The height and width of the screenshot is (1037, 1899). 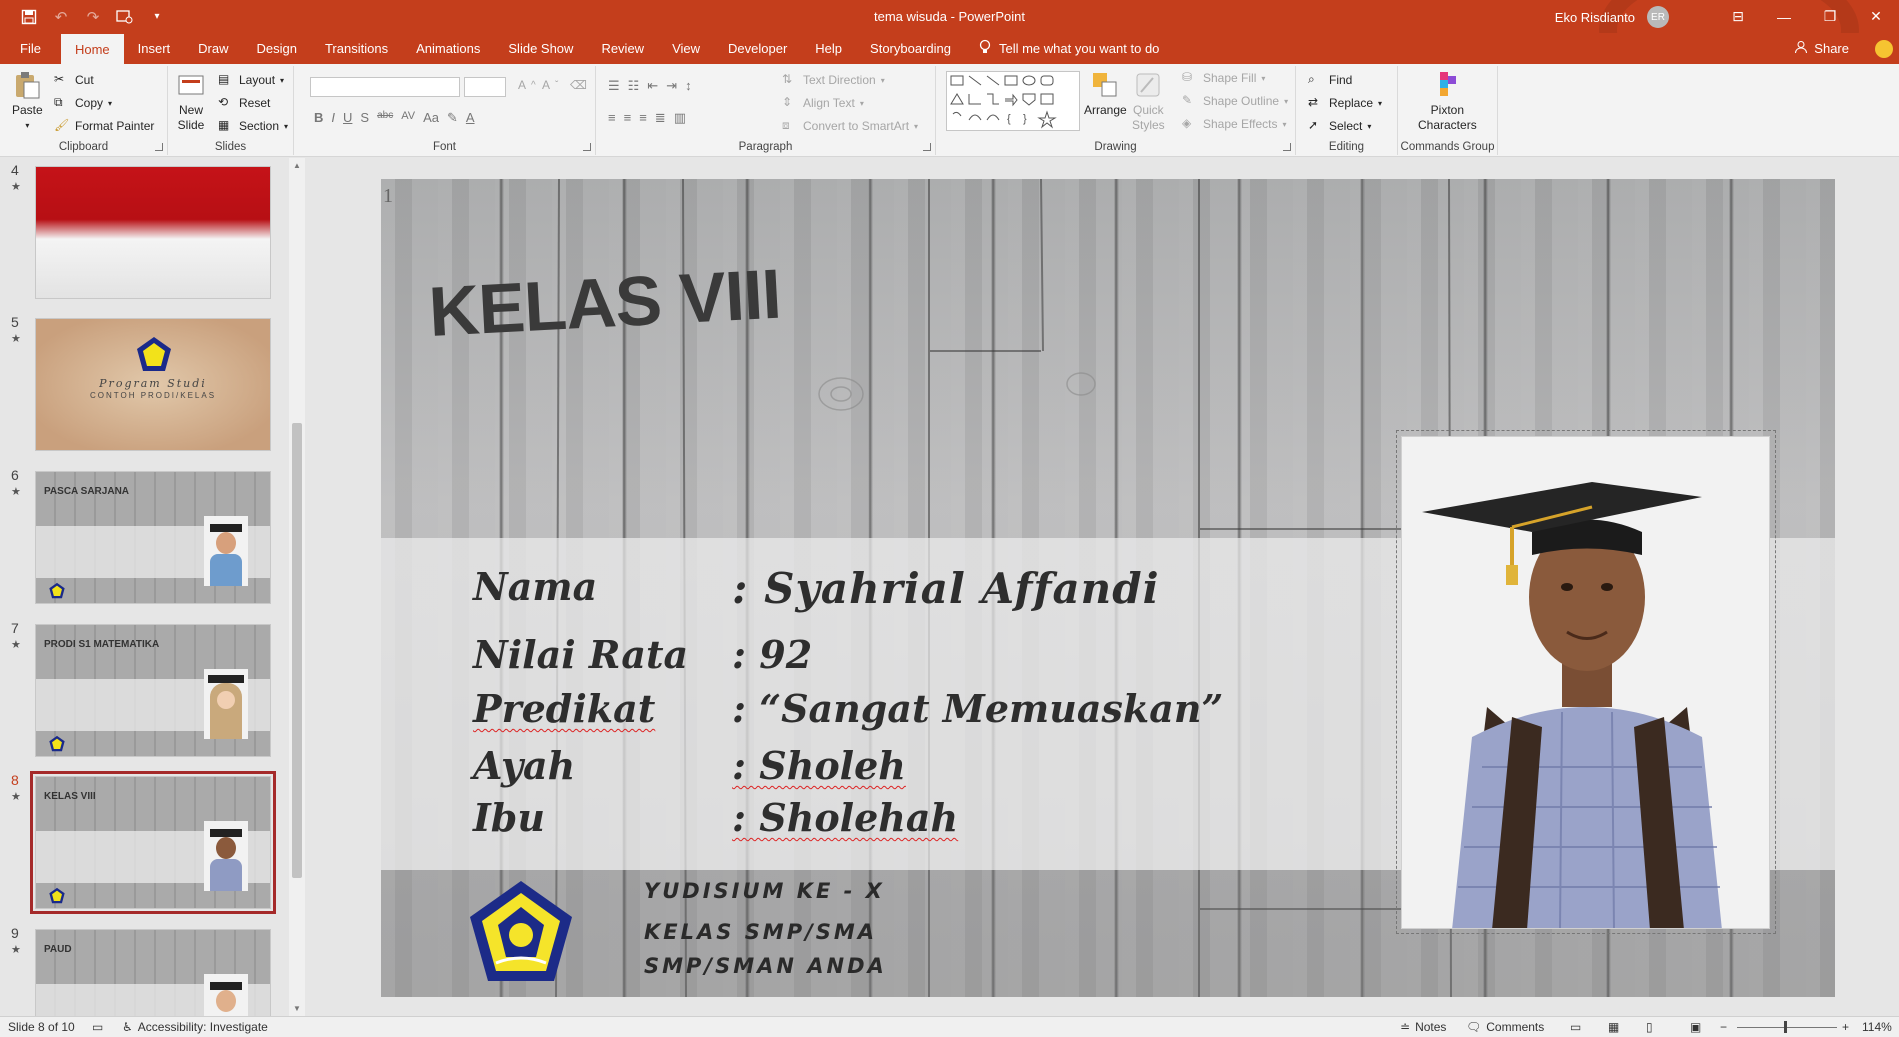 I want to click on field-row-nama: Nama : Syahrial Affandi, so click(x=881, y=589).